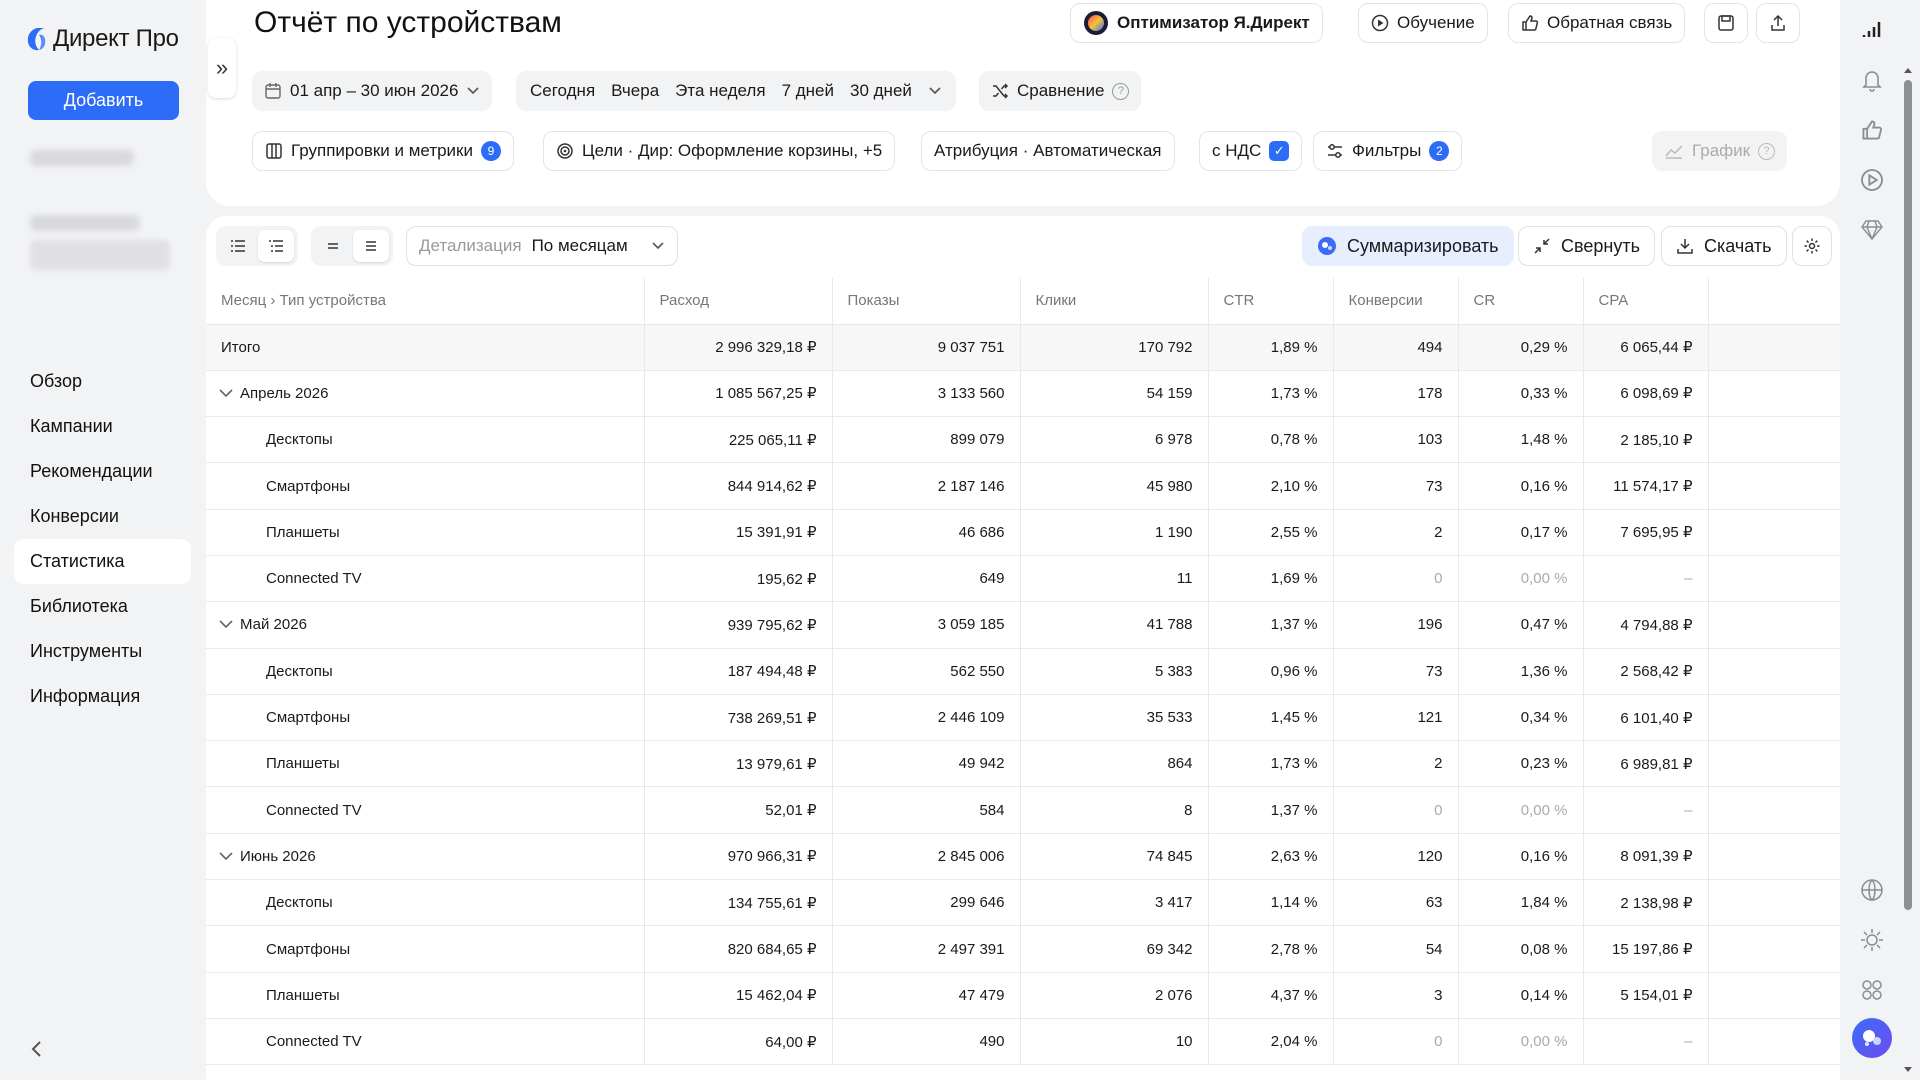  Describe the element at coordinates (102, 516) in the screenshot. I see `sidebar-item-conversions: Конверсии` at that location.